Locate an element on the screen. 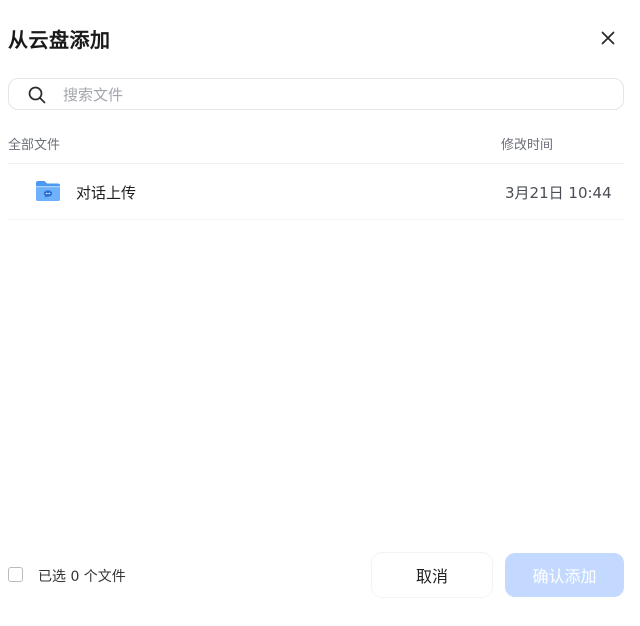  dialog-title: 从云盘添加 is located at coordinates (59, 40).